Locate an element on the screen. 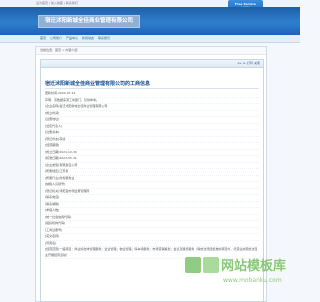 The height and width of the screenshot is (302, 320). breadcrumb: 当前位置：首页 > 内容介绍 is located at coordinates (58, 50).